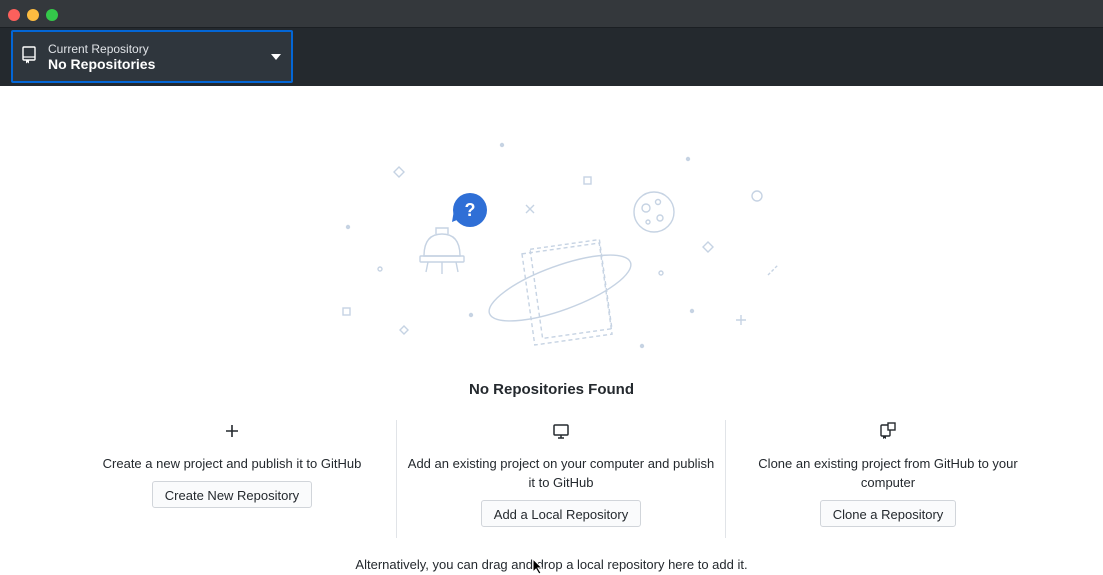 This screenshot has height=575, width=1103. I want to click on window-close-button, so click(14, 15).